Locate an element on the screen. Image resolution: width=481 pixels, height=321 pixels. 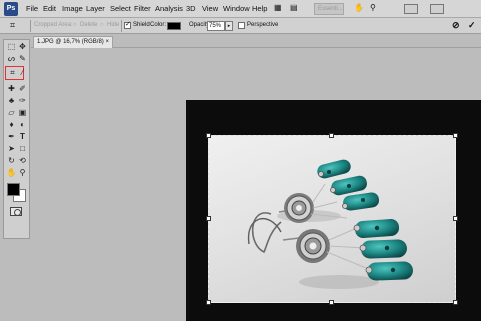
color-label: Color: is located at coordinates (158, 25).